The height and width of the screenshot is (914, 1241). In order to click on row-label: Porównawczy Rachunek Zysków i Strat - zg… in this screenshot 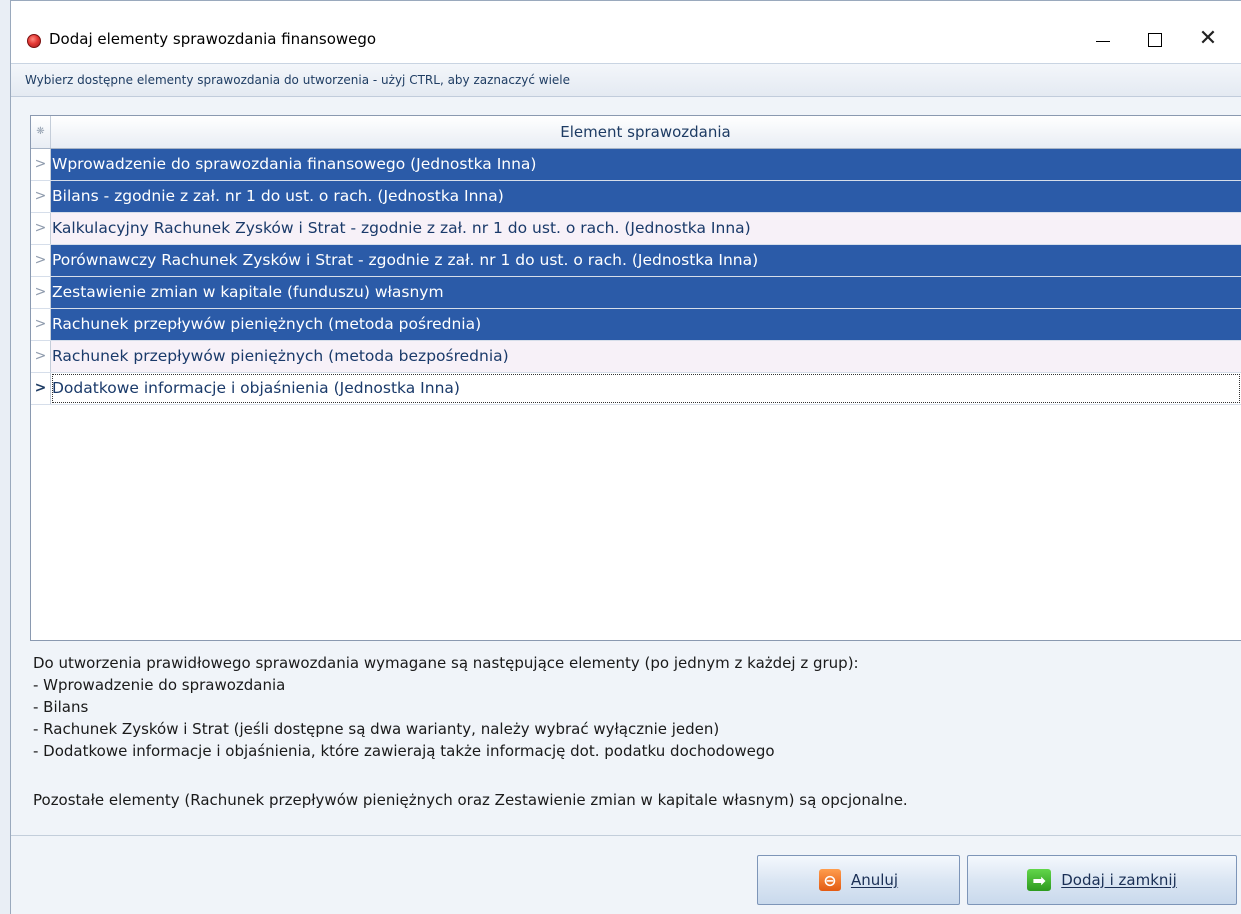, I will do `click(646, 260)`.